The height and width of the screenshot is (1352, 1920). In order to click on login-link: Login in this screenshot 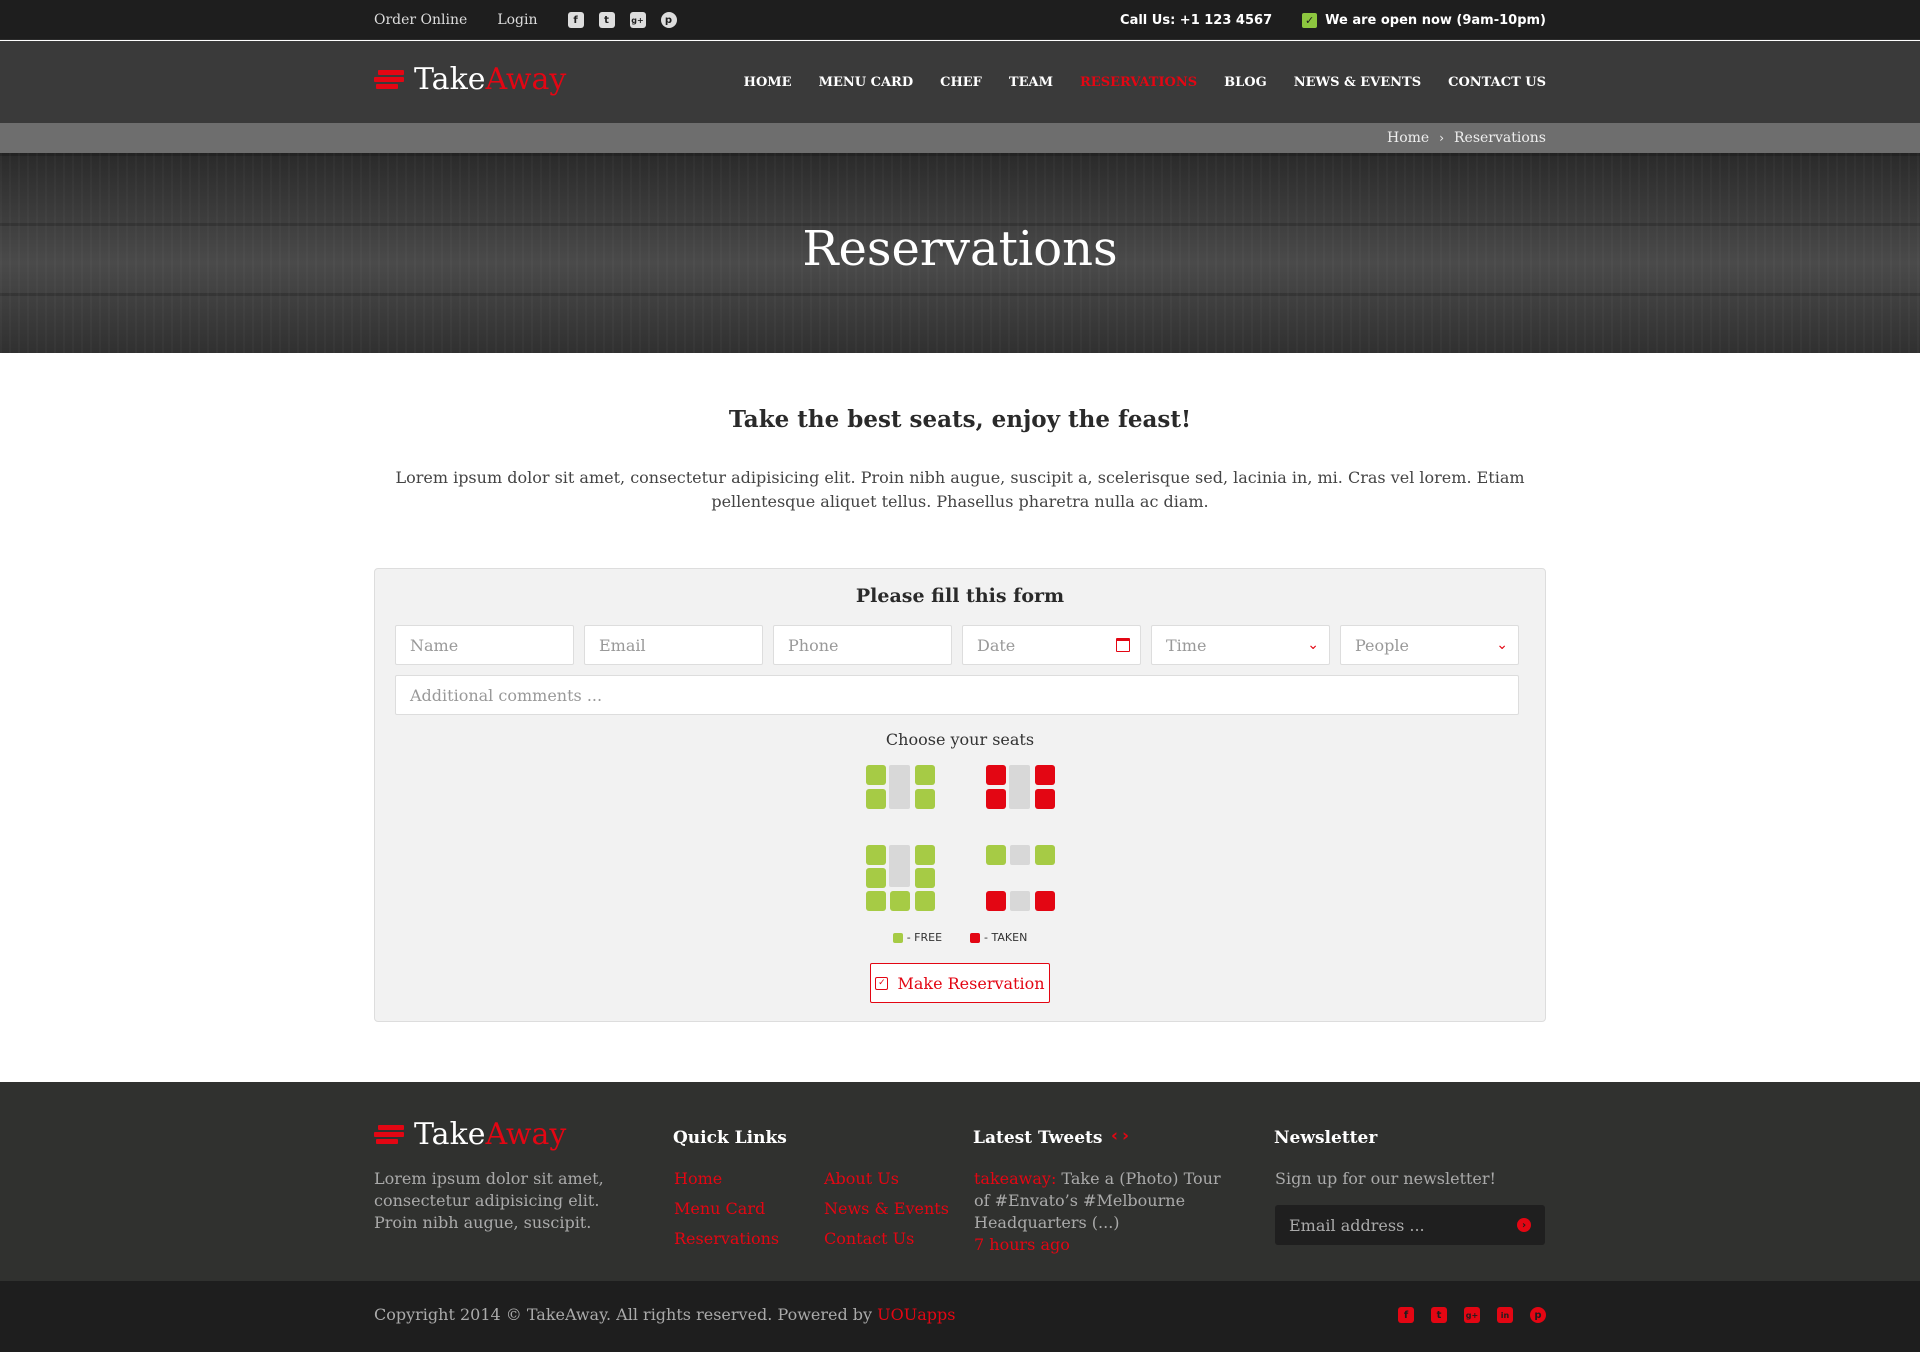, I will do `click(517, 20)`.